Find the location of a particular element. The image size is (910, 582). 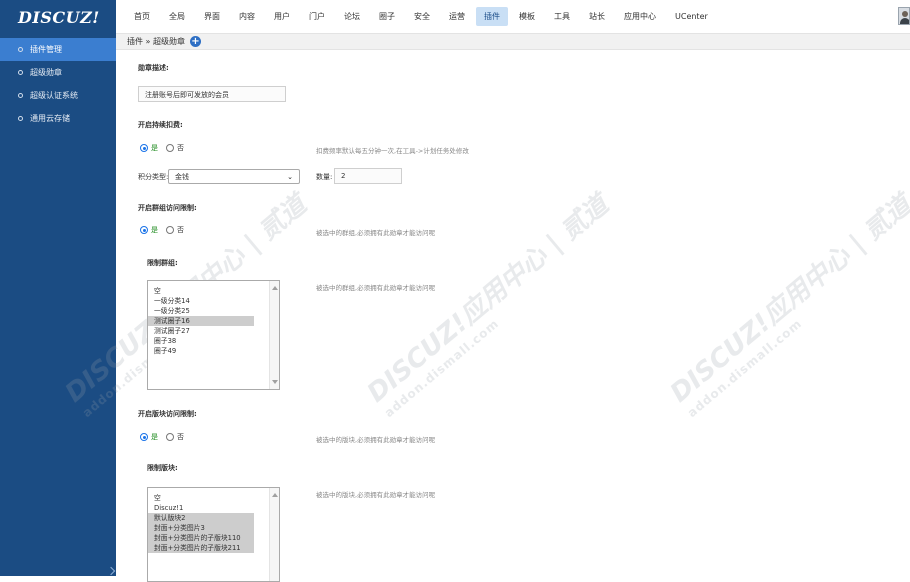

sidebar: DISCUZ! 插件管理 超级勋章 超级认证系统 通用云存储 is located at coordinates (58, 288).